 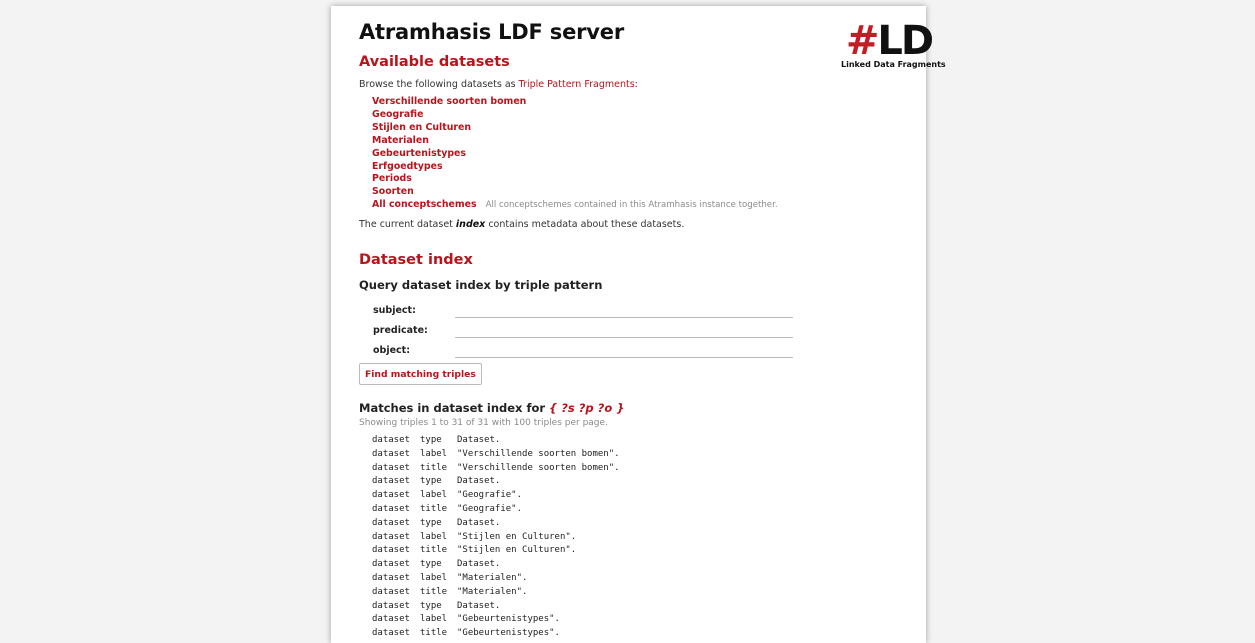 What do you see at coordinates (470, 224) in the screenshot?
I see `current-dataset-name: index` at bounding box center [470, 224].